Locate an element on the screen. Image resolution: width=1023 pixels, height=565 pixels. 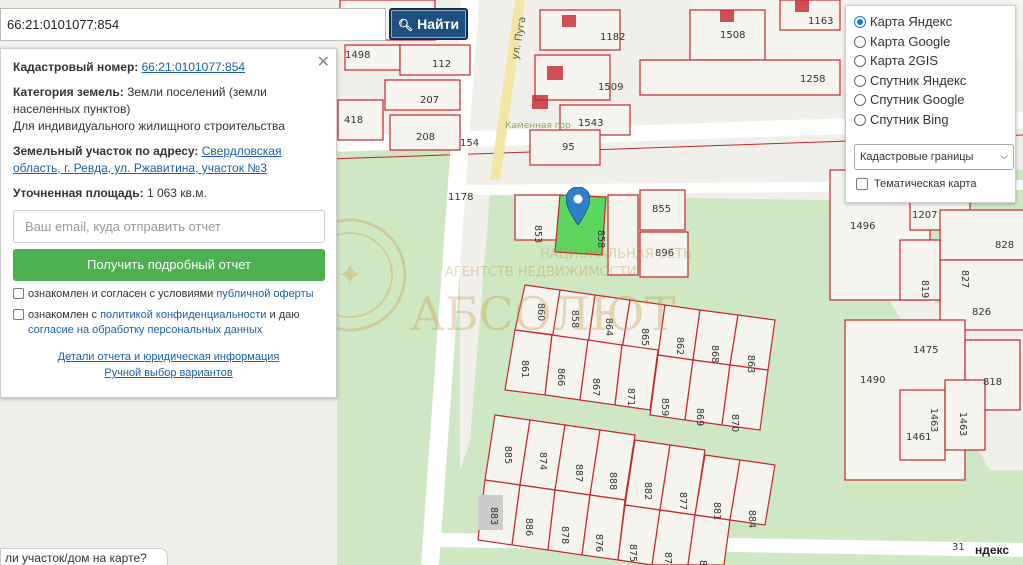
layer-option-label: Карта Яндекс is located at coordinates (911, 21).